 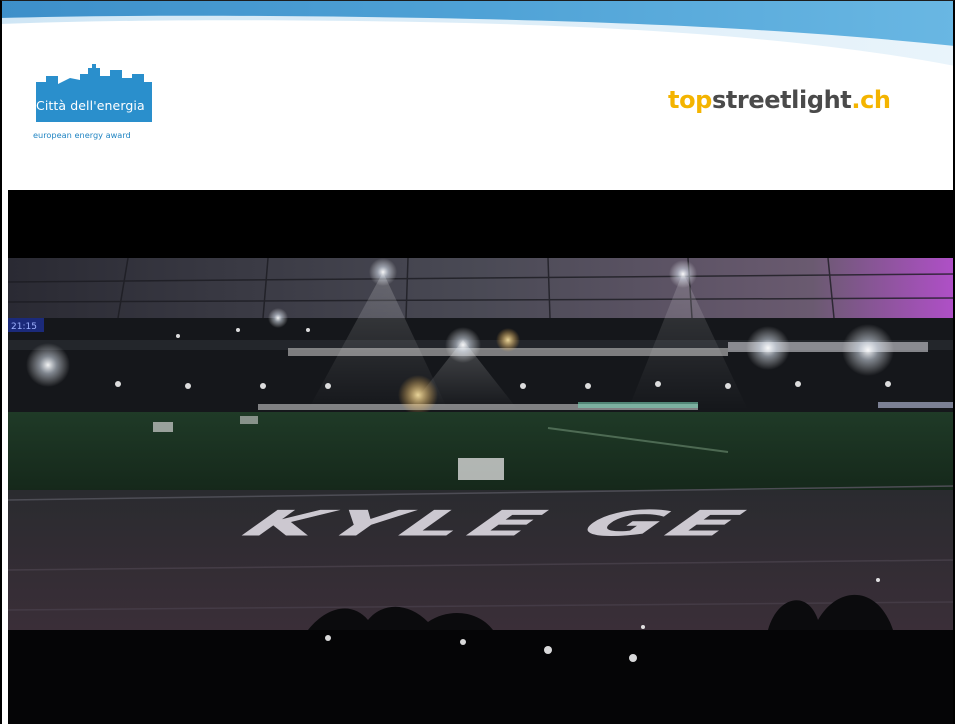 I want to click on topstreetlight-logo: topstreetlight.ch, so click(x=779, y=100).